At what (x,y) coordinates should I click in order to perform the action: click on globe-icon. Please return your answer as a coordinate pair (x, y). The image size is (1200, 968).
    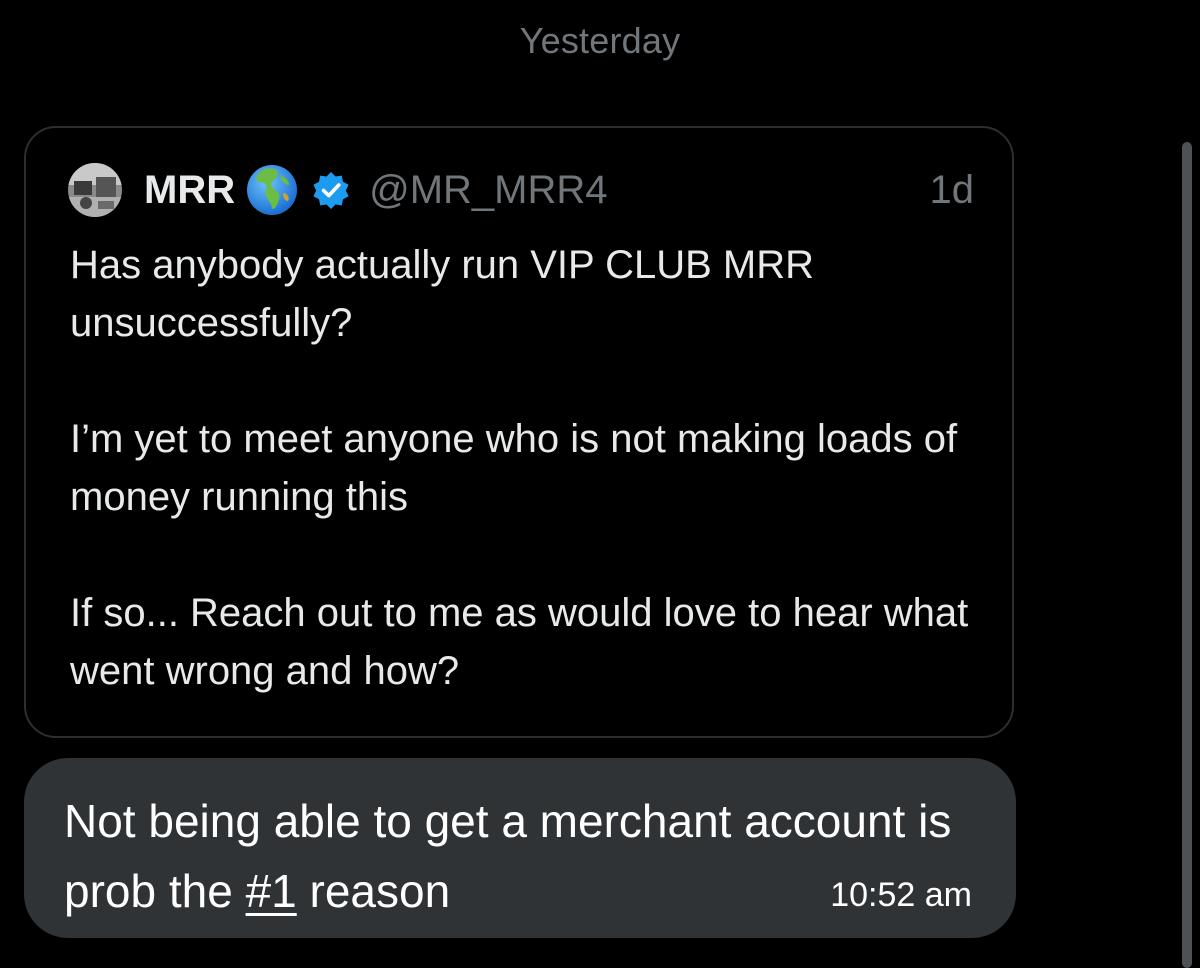
    Looking at the image, I should click on (272, 190).